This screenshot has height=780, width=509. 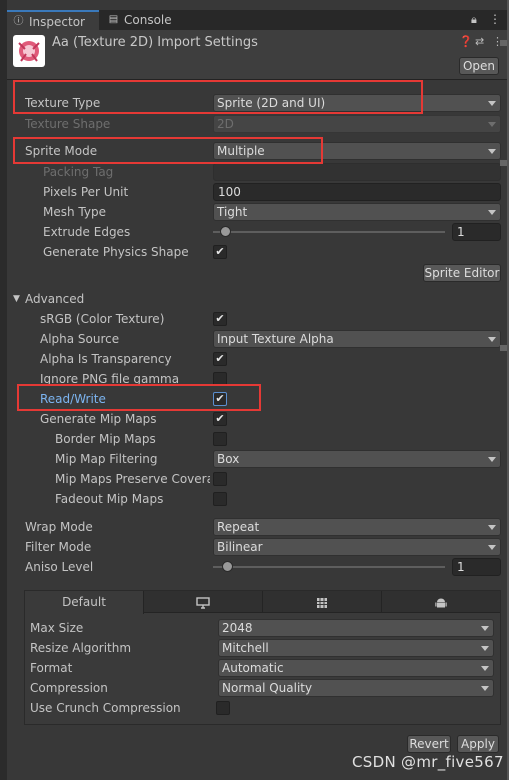 What do you see at coordinates (223, 708) in the screenshot?
I see `use-crunch-checkbox` at bounding box center [223, 708].